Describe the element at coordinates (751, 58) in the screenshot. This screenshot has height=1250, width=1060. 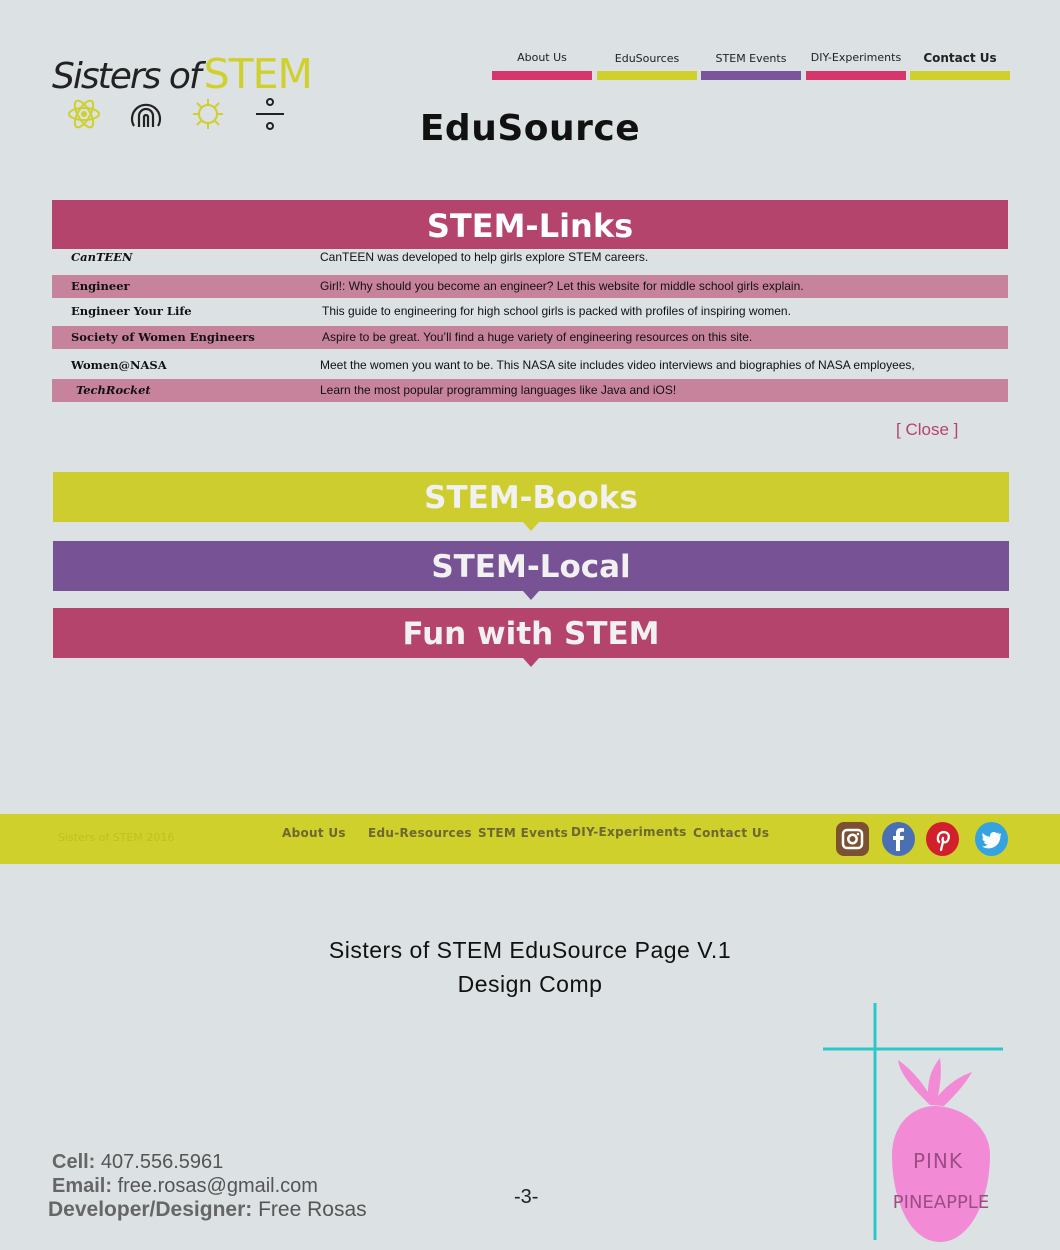
I see `nav-label: STEM Events` at that location.